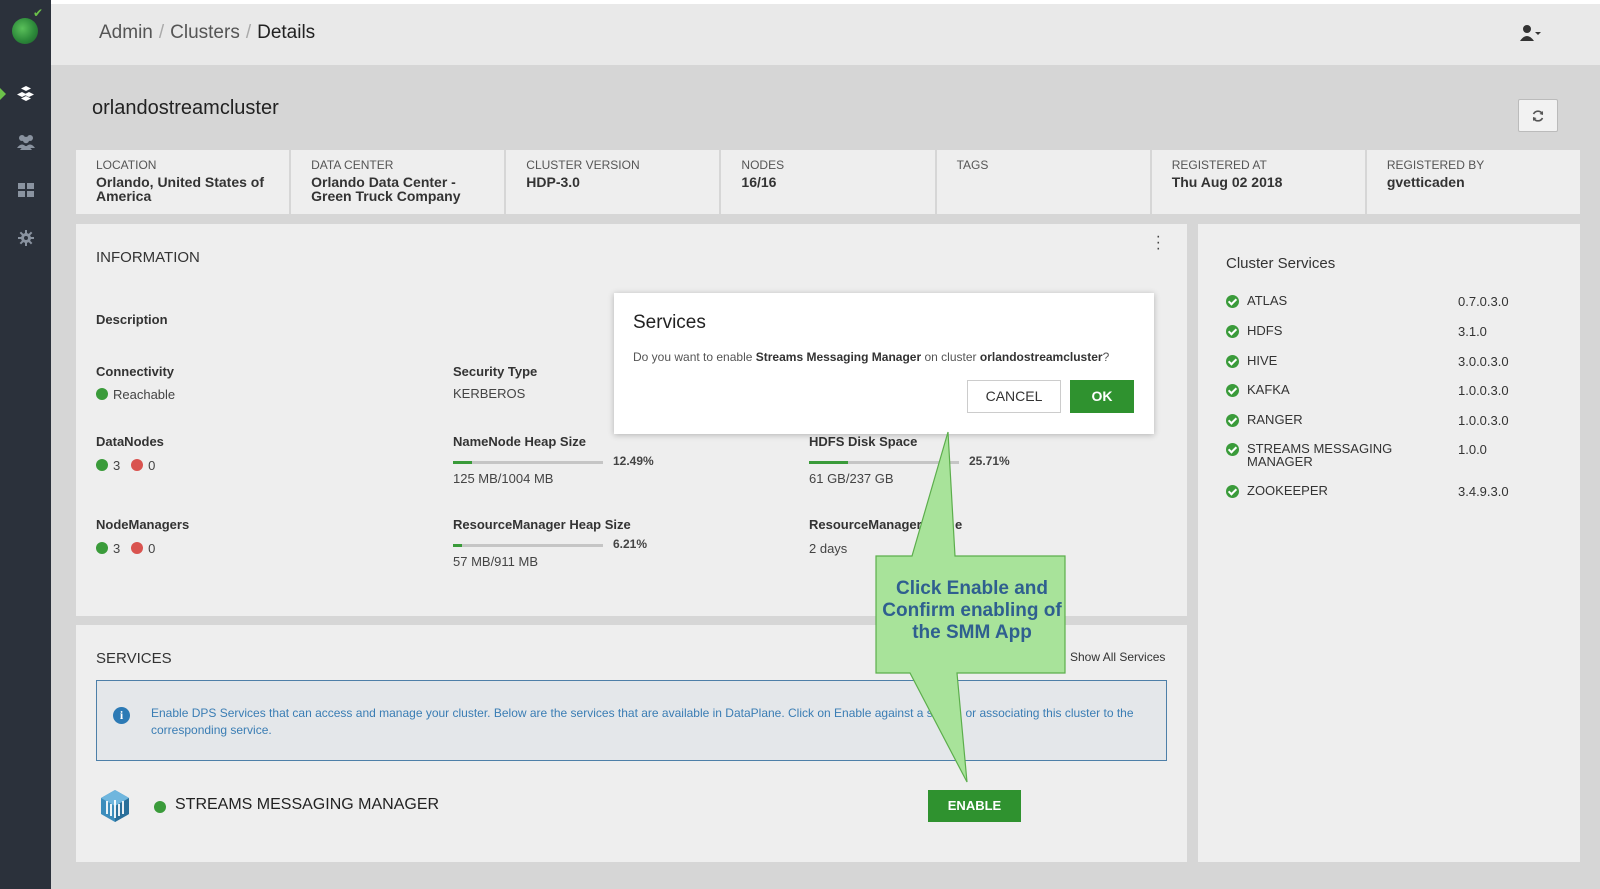 Image resolution: width=1600 pixels, height=889 pixels. Describe the element at coordinates (828, 462) in the screenshot. I see `hdfs-disk-bar-fill` at that location.